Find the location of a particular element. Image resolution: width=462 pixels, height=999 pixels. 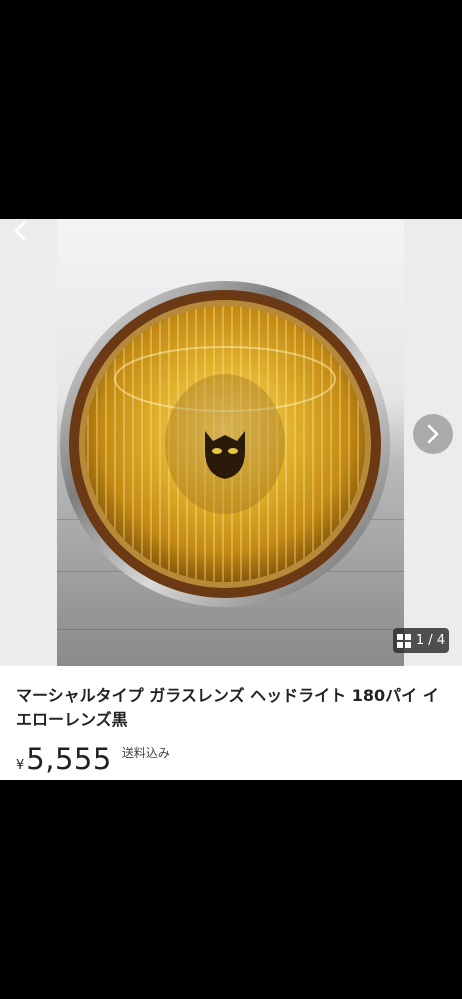

price-row: ¥ 5,555 送料込み is located at coordinates (93, 759).